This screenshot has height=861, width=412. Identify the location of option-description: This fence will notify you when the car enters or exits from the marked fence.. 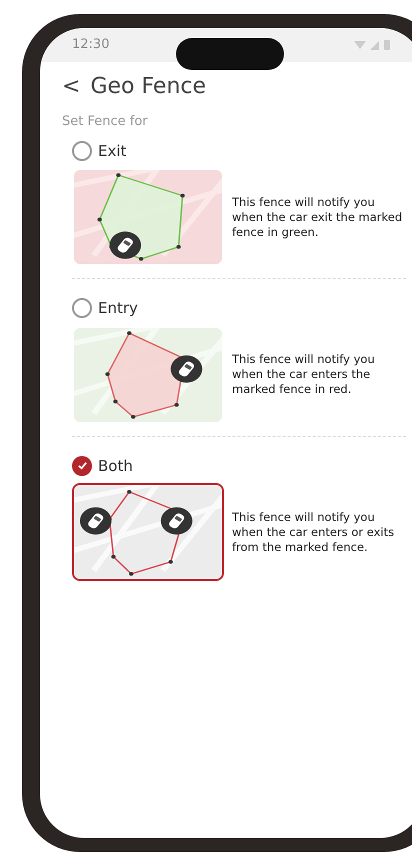
(314, 532).